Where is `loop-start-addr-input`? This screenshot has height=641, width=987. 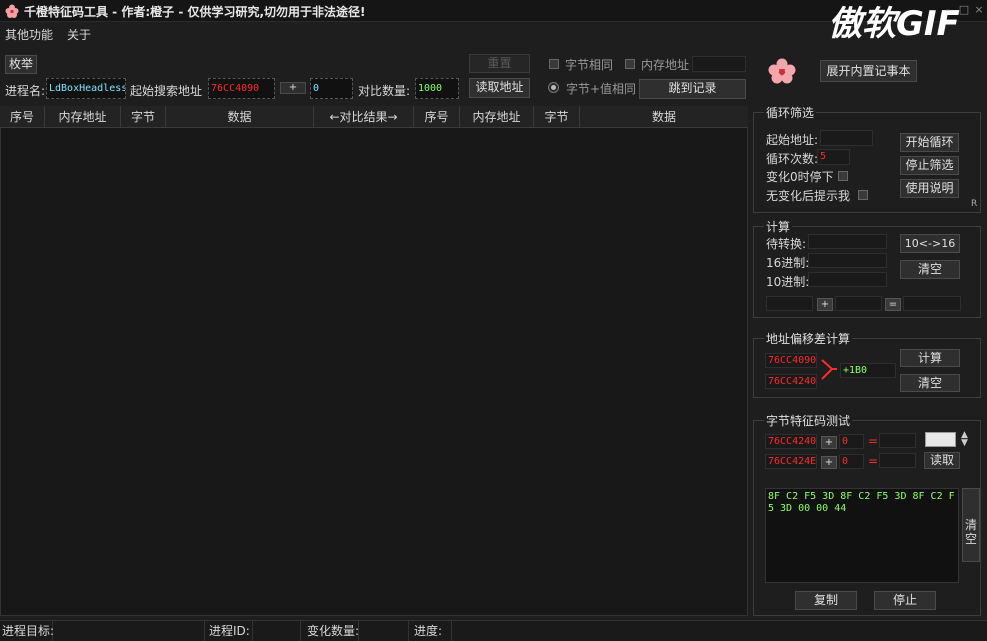
loop-start-addr-input is located at coordinates (846, 138).